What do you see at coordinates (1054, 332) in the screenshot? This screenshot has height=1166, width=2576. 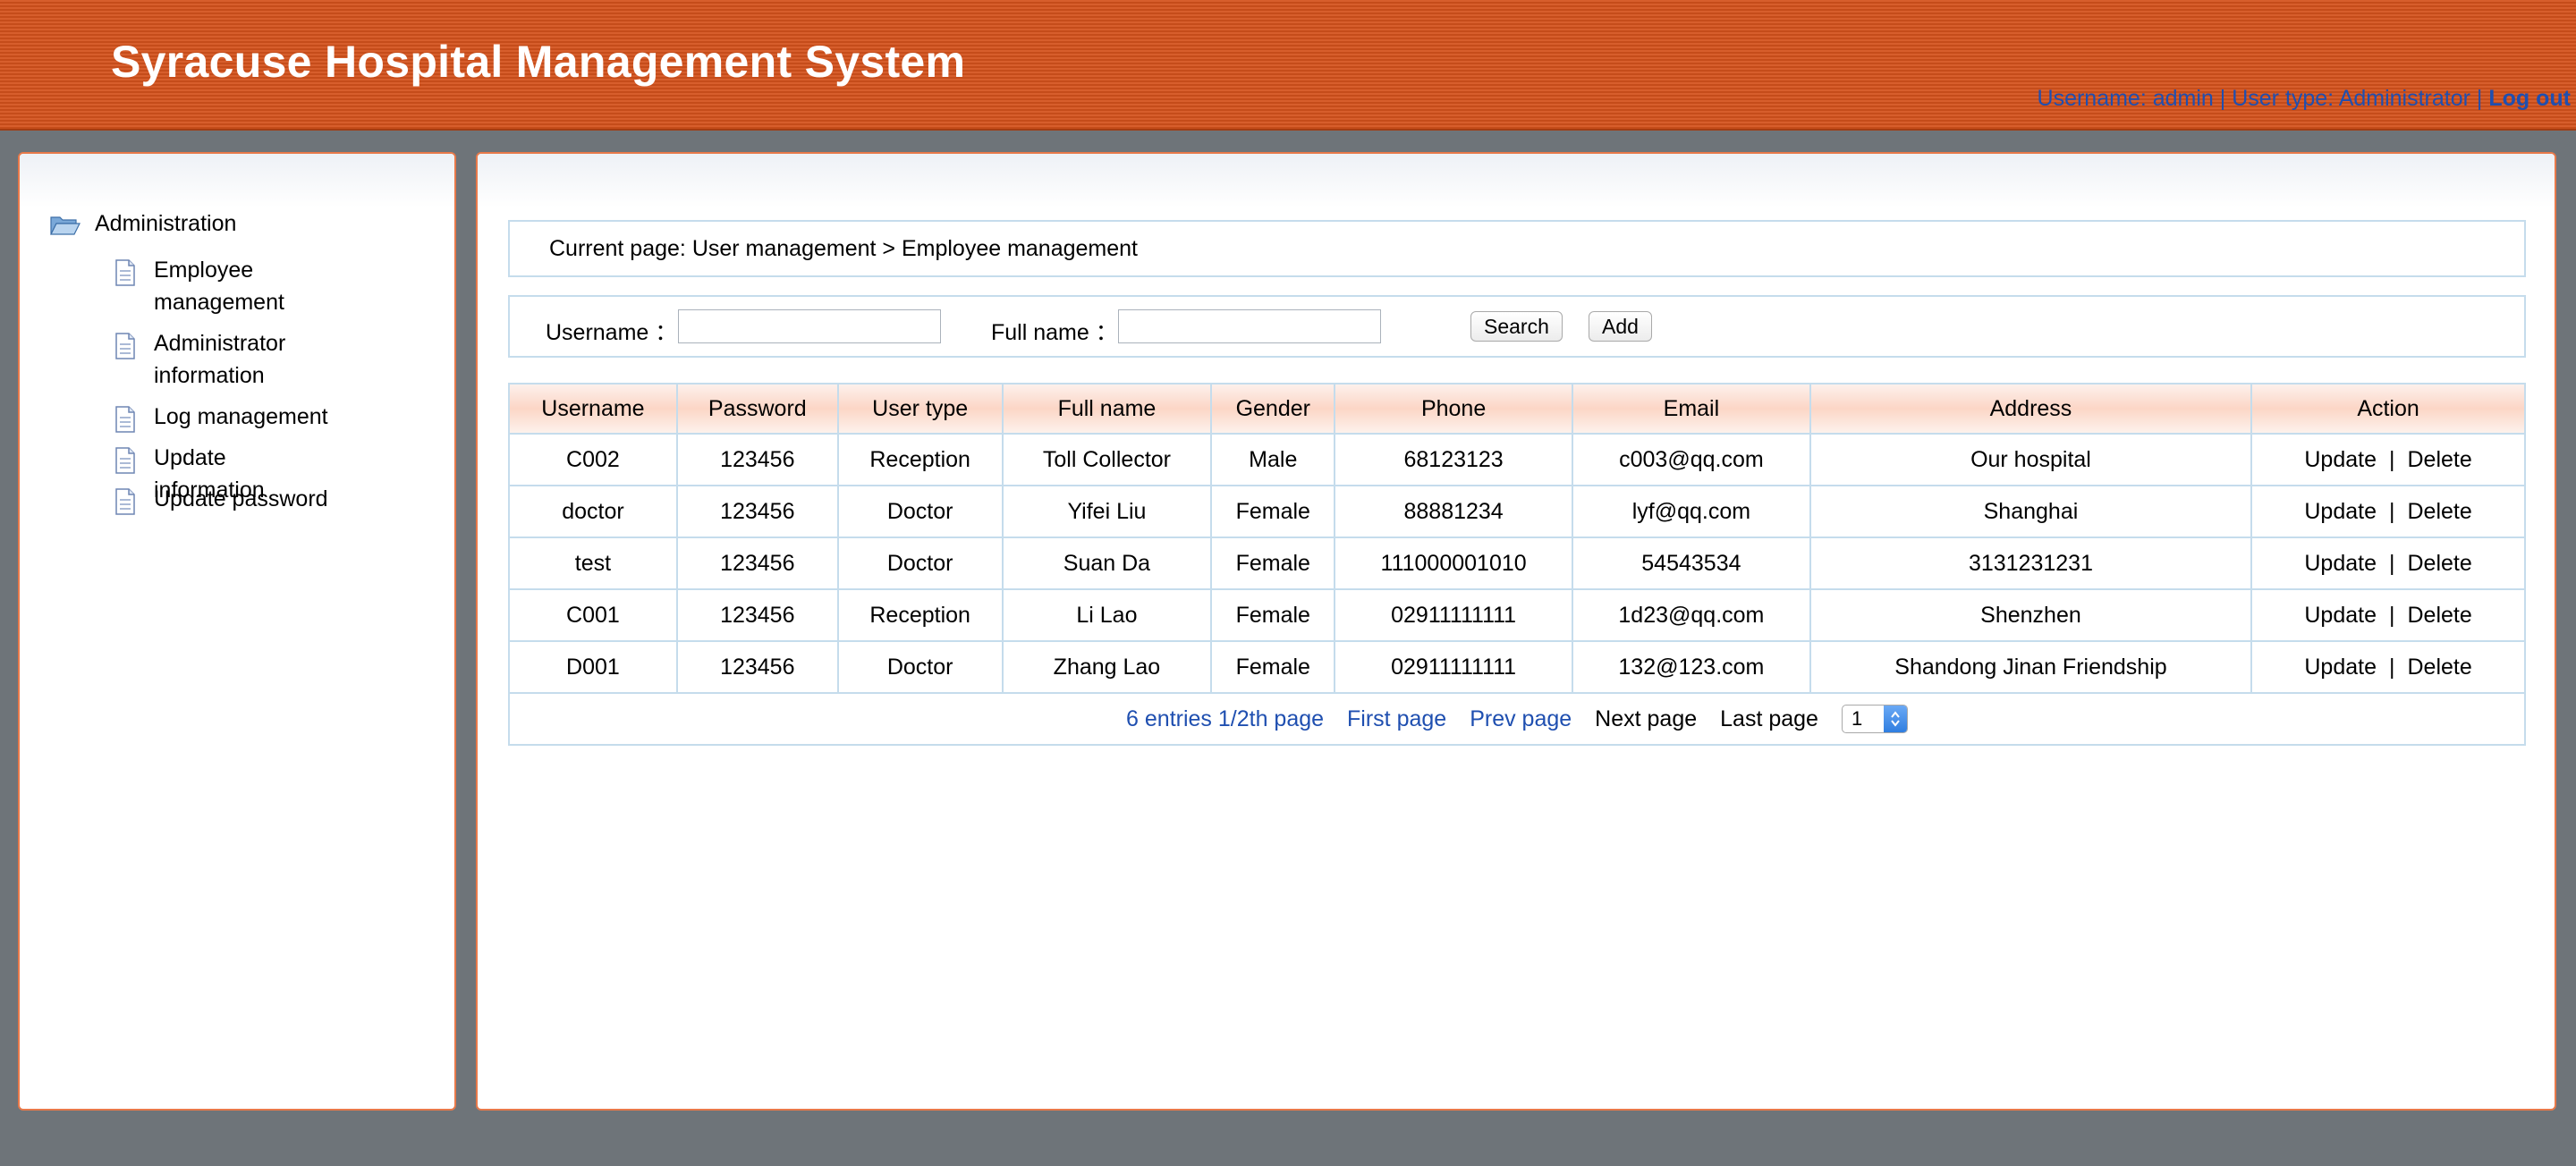 I see `fullname-label: Full name ：` at bounding box center [1054, 332].